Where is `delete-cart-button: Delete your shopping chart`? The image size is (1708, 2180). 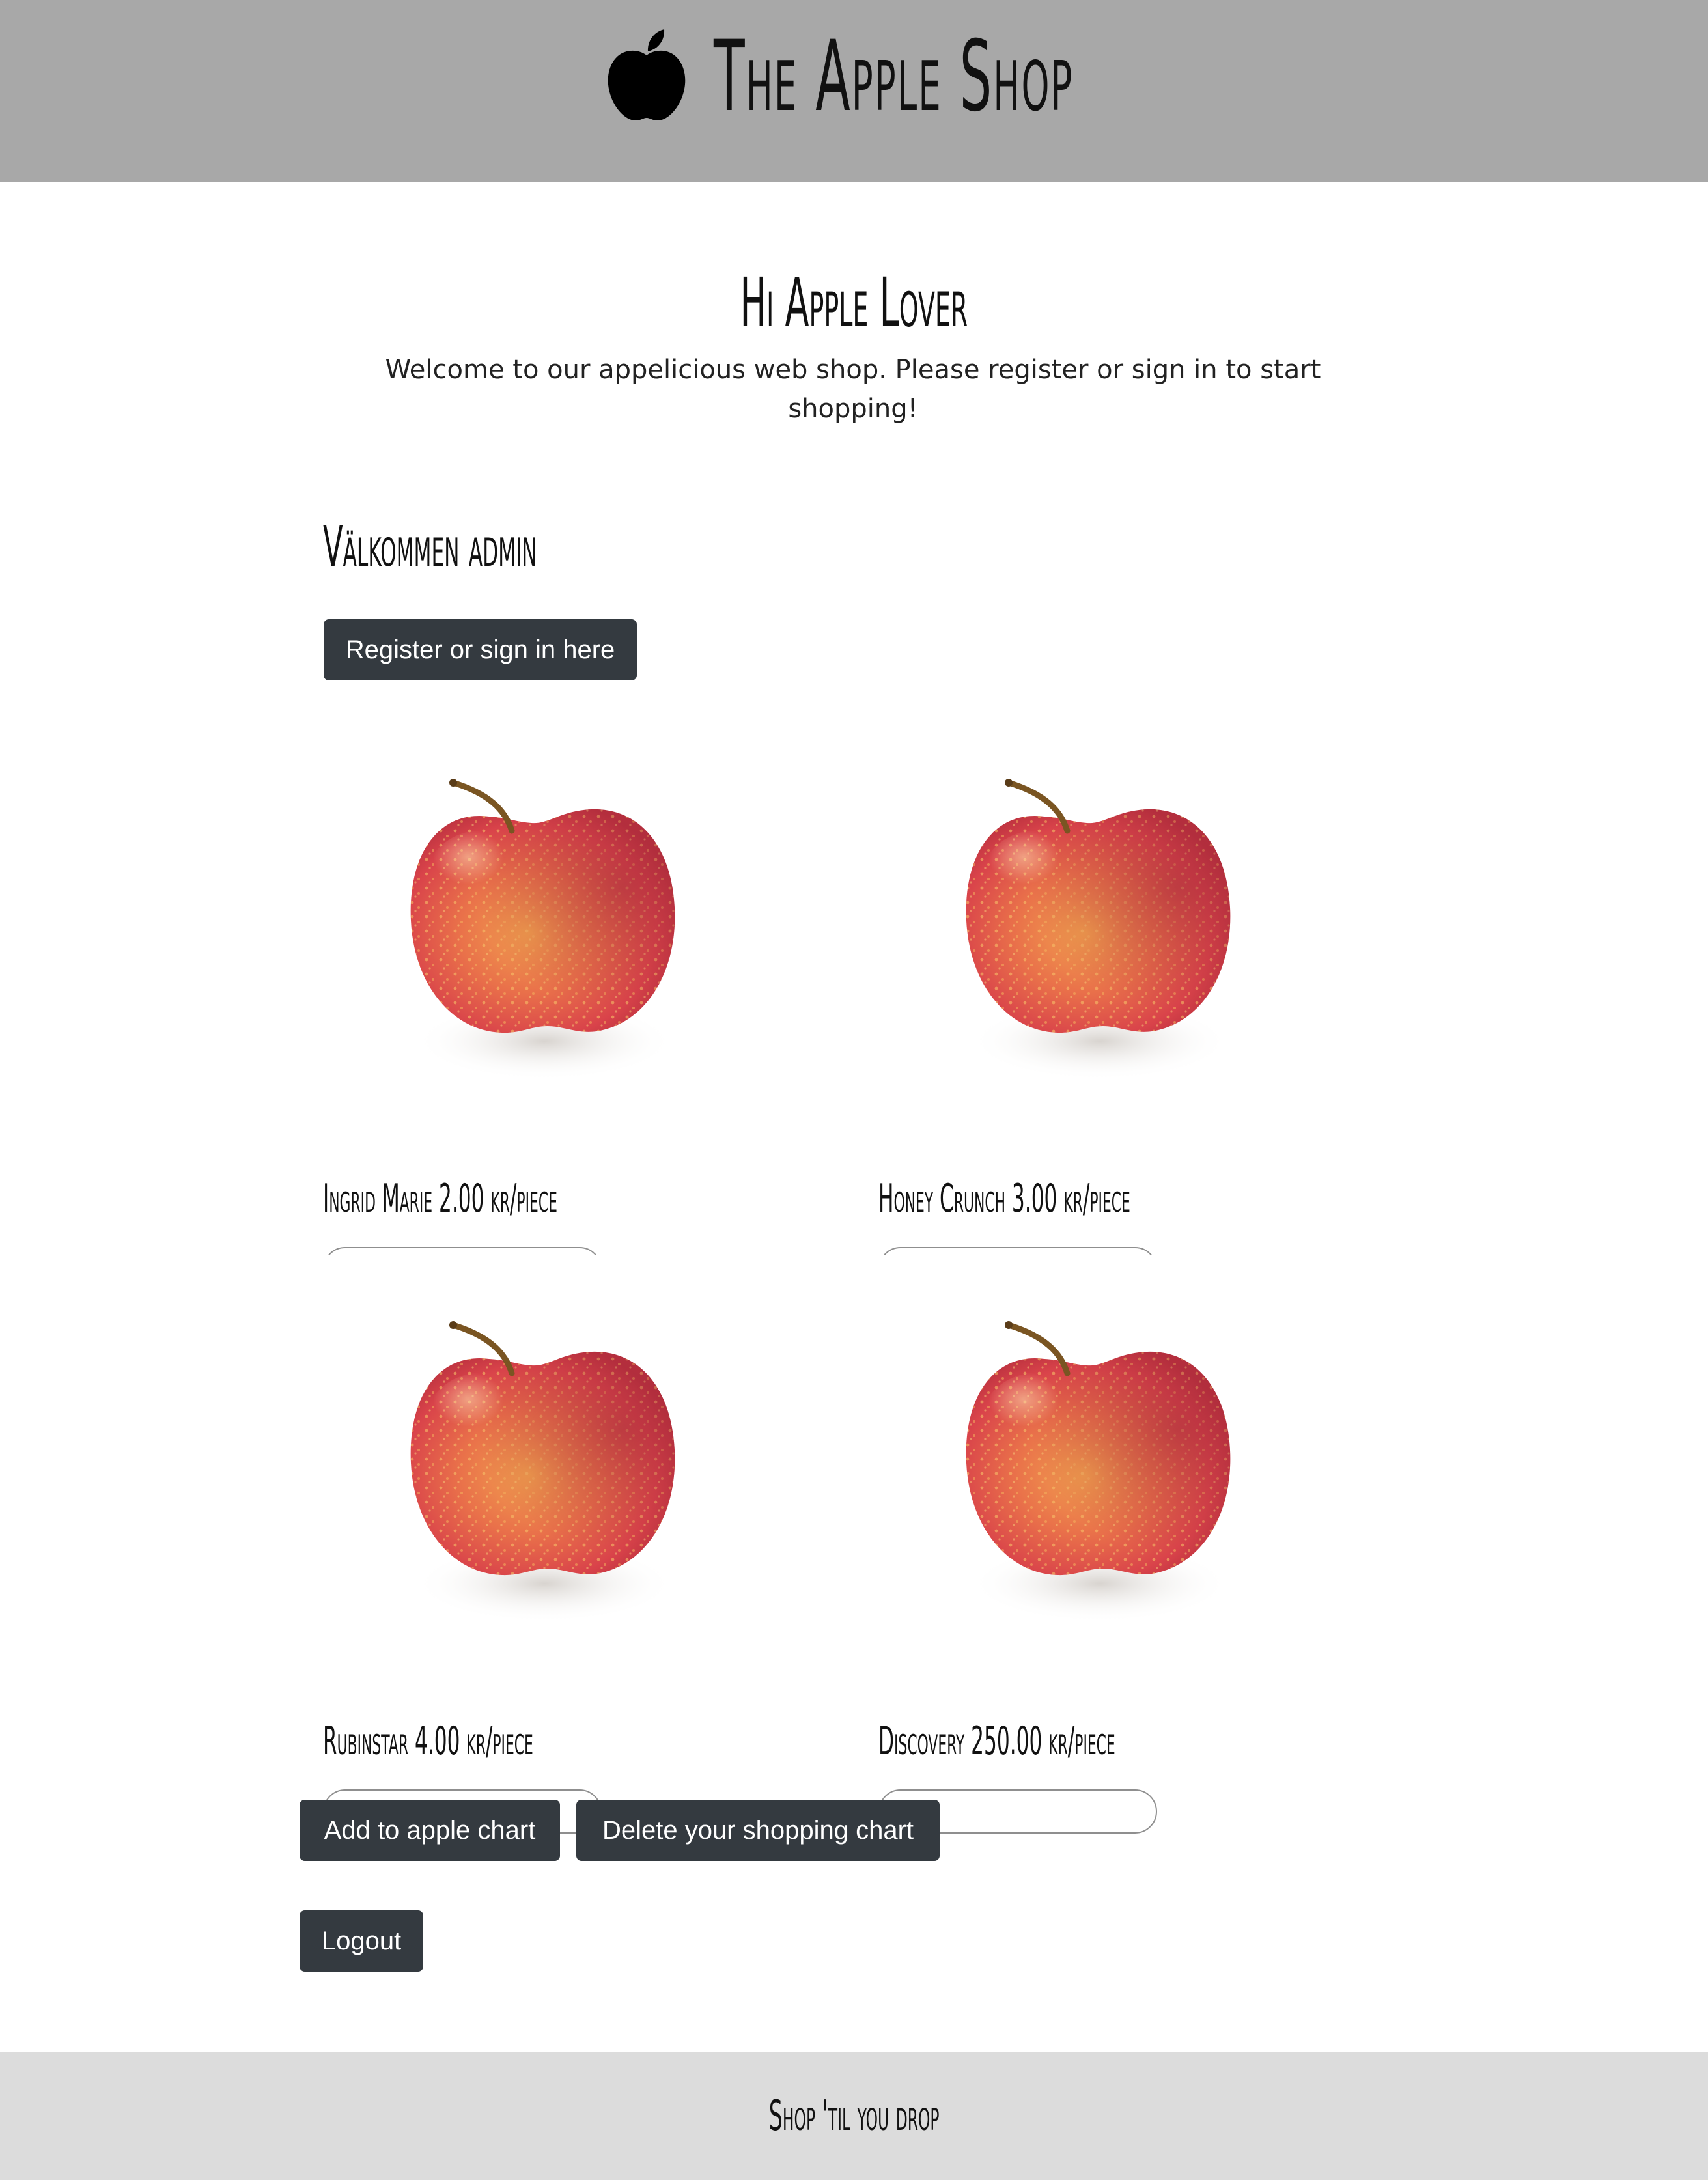 delete-cart-button: Delete your shopping chart is located at coordinates (758, 1830).